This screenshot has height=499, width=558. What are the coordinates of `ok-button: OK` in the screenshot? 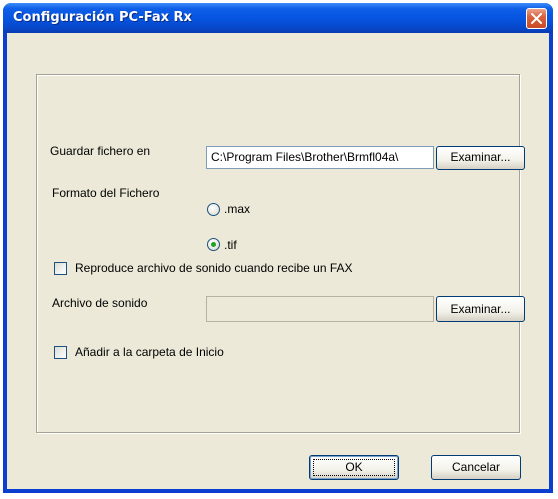 It's located at (354, 467).